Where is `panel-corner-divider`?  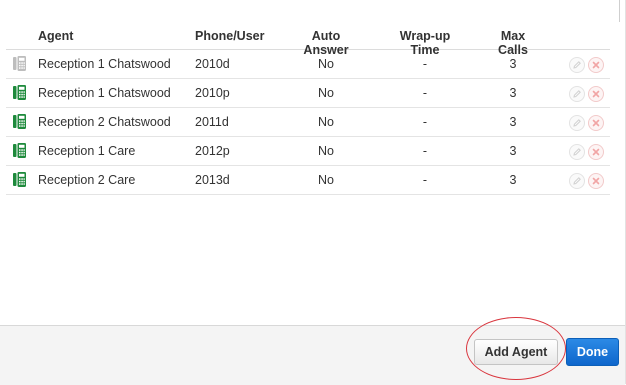 panel-corner-divider is located at coordinates (619, 11).